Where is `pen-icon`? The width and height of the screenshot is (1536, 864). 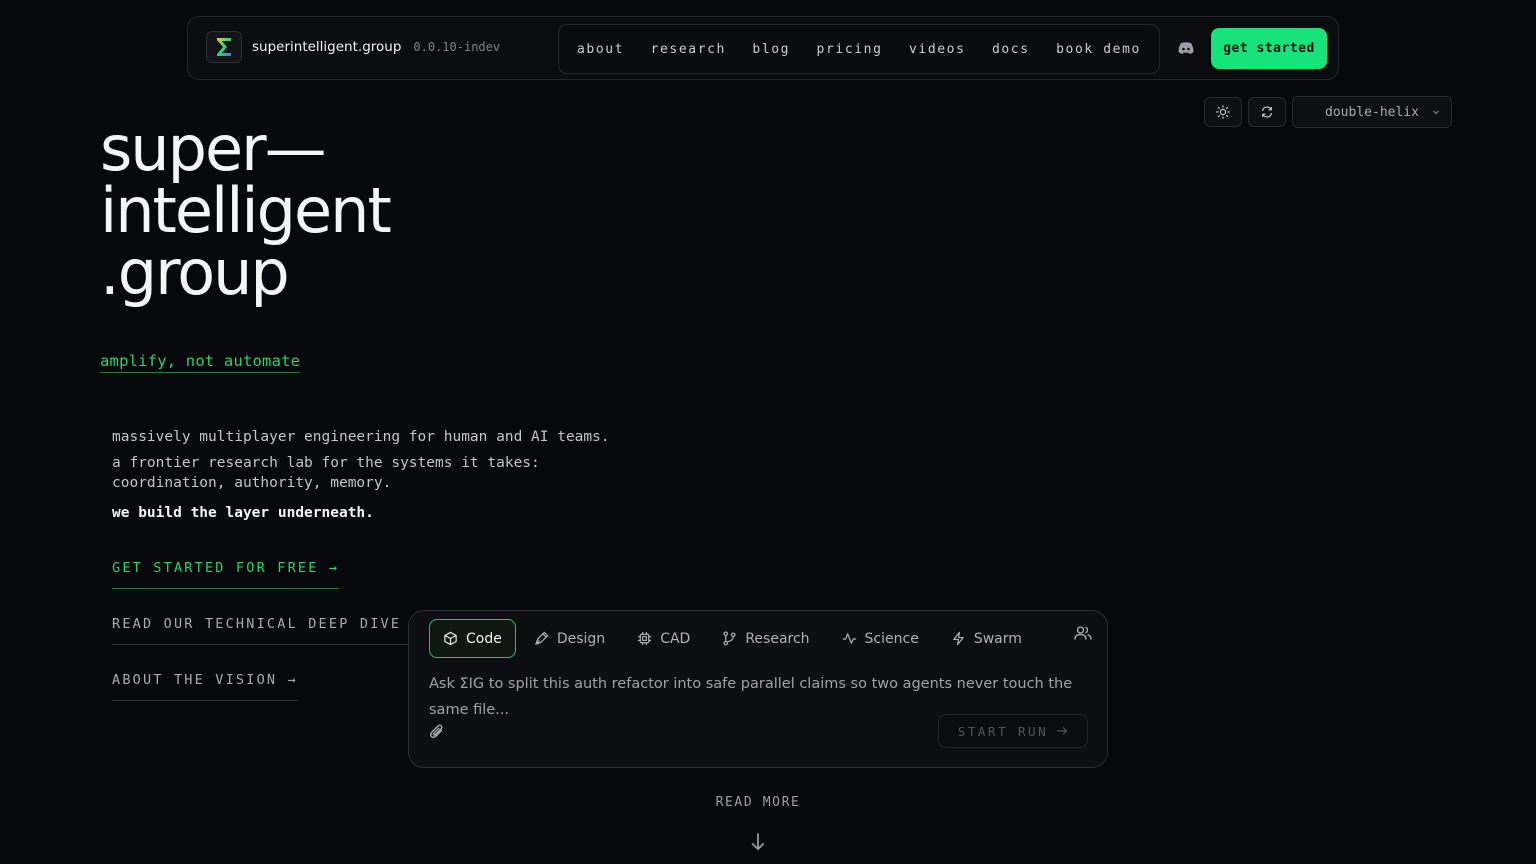
pen-icon is located at coordinates (542, 638).